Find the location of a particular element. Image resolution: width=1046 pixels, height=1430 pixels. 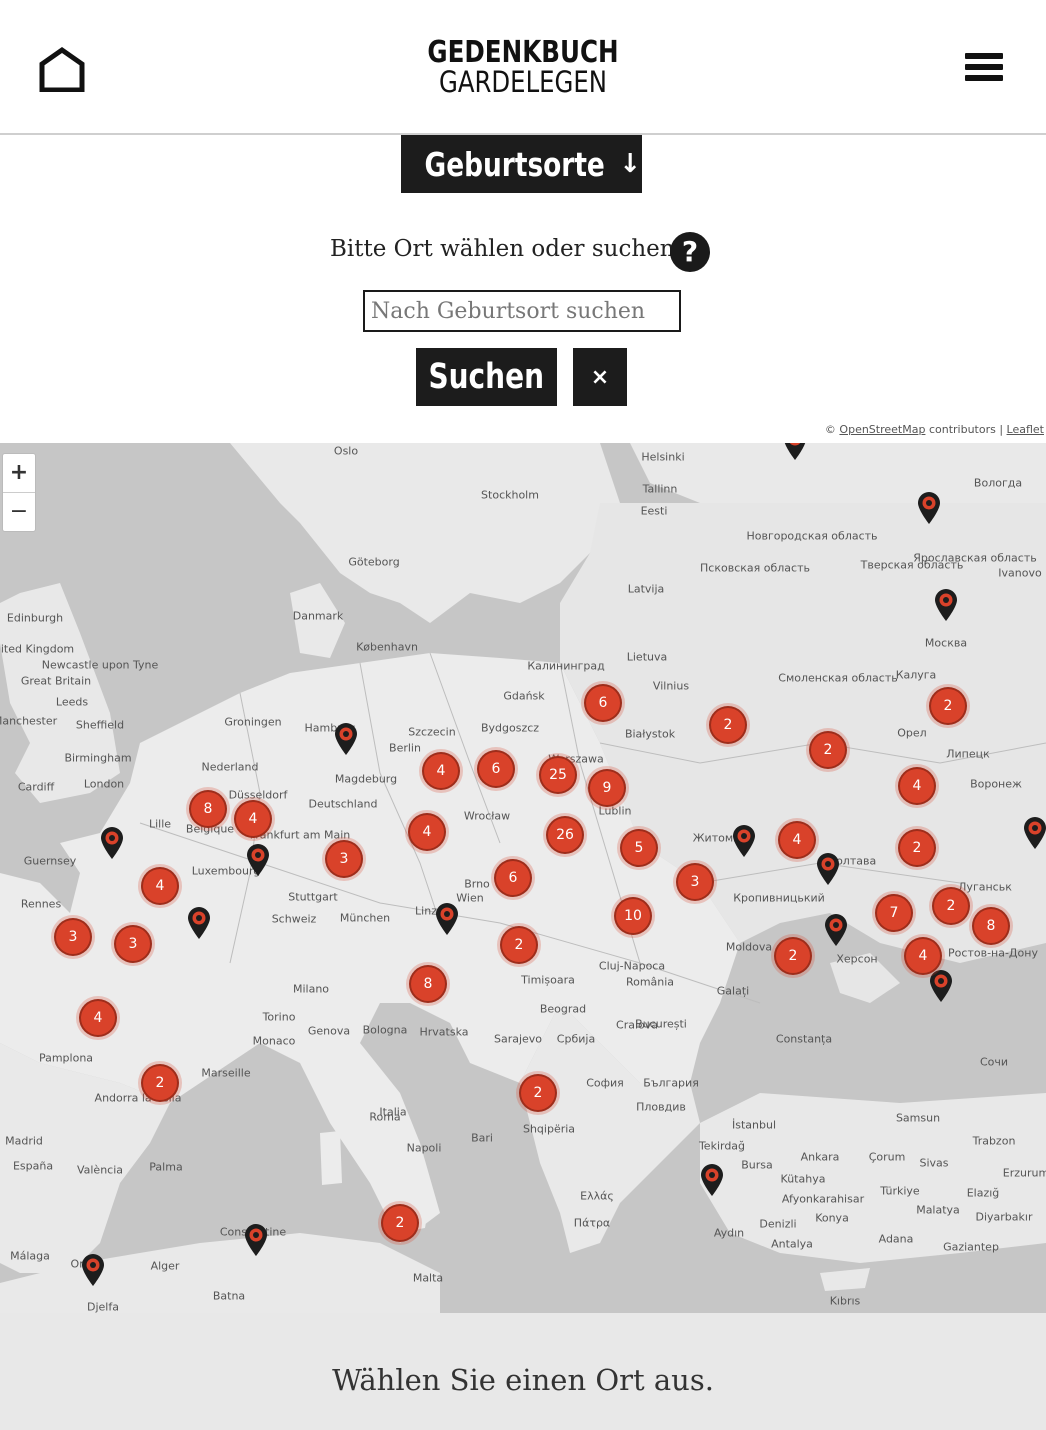

map-place-label: València is located at coordinates (100, 1170).